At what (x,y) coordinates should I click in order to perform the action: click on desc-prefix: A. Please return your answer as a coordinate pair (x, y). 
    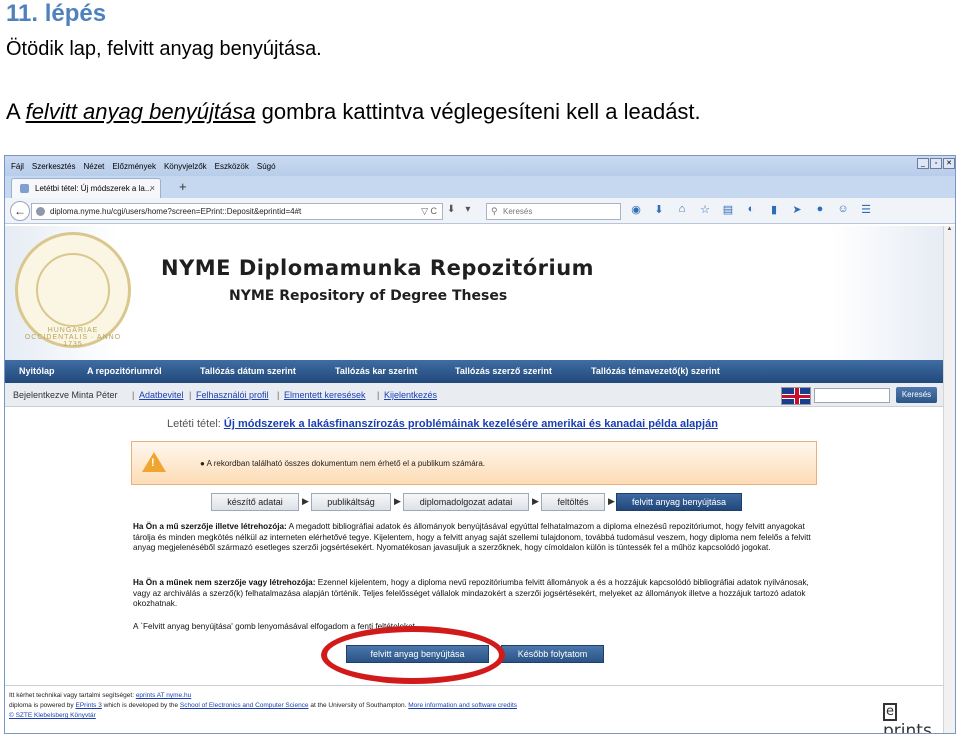
    Looking at the image, I should click on (16, 111).